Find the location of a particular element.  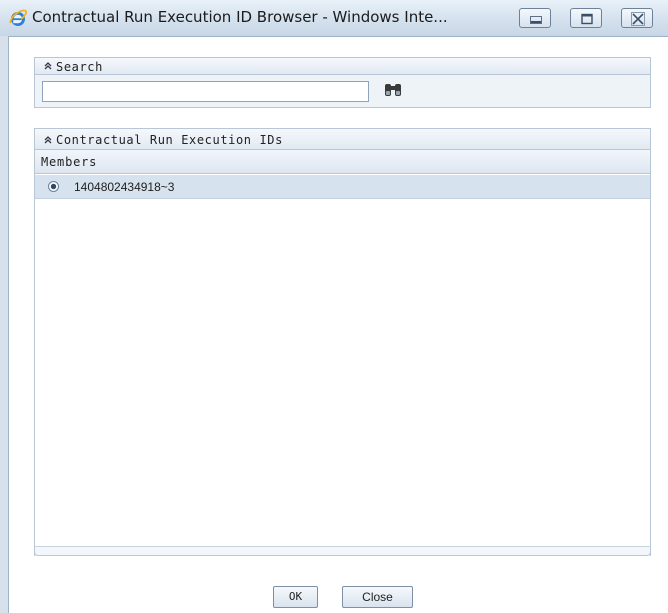

search-input is located at coordinates (205, 91).